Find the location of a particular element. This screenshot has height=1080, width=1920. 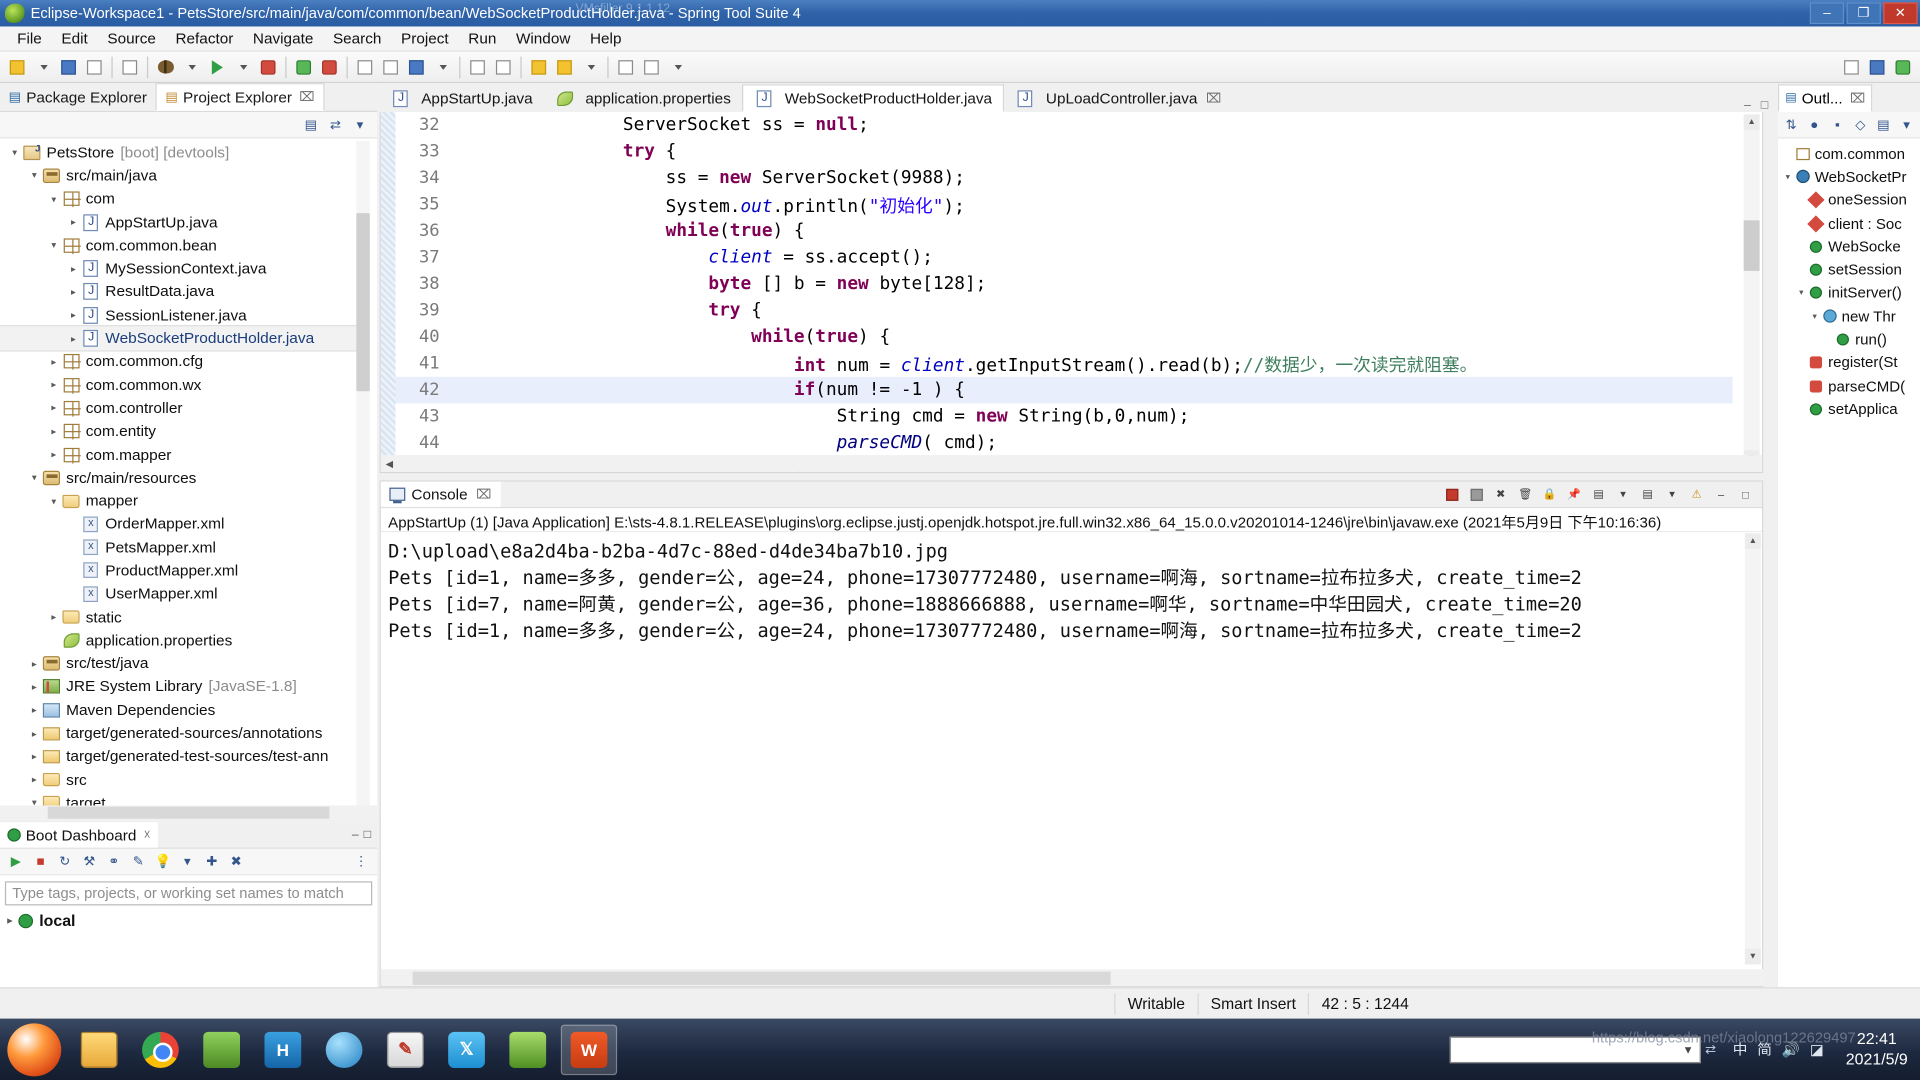

boot-remove-icon: ✖ is located at coordinates (237, 861).